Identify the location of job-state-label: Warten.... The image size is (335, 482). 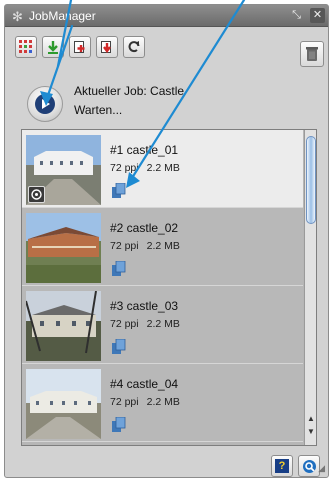
(98, 110).